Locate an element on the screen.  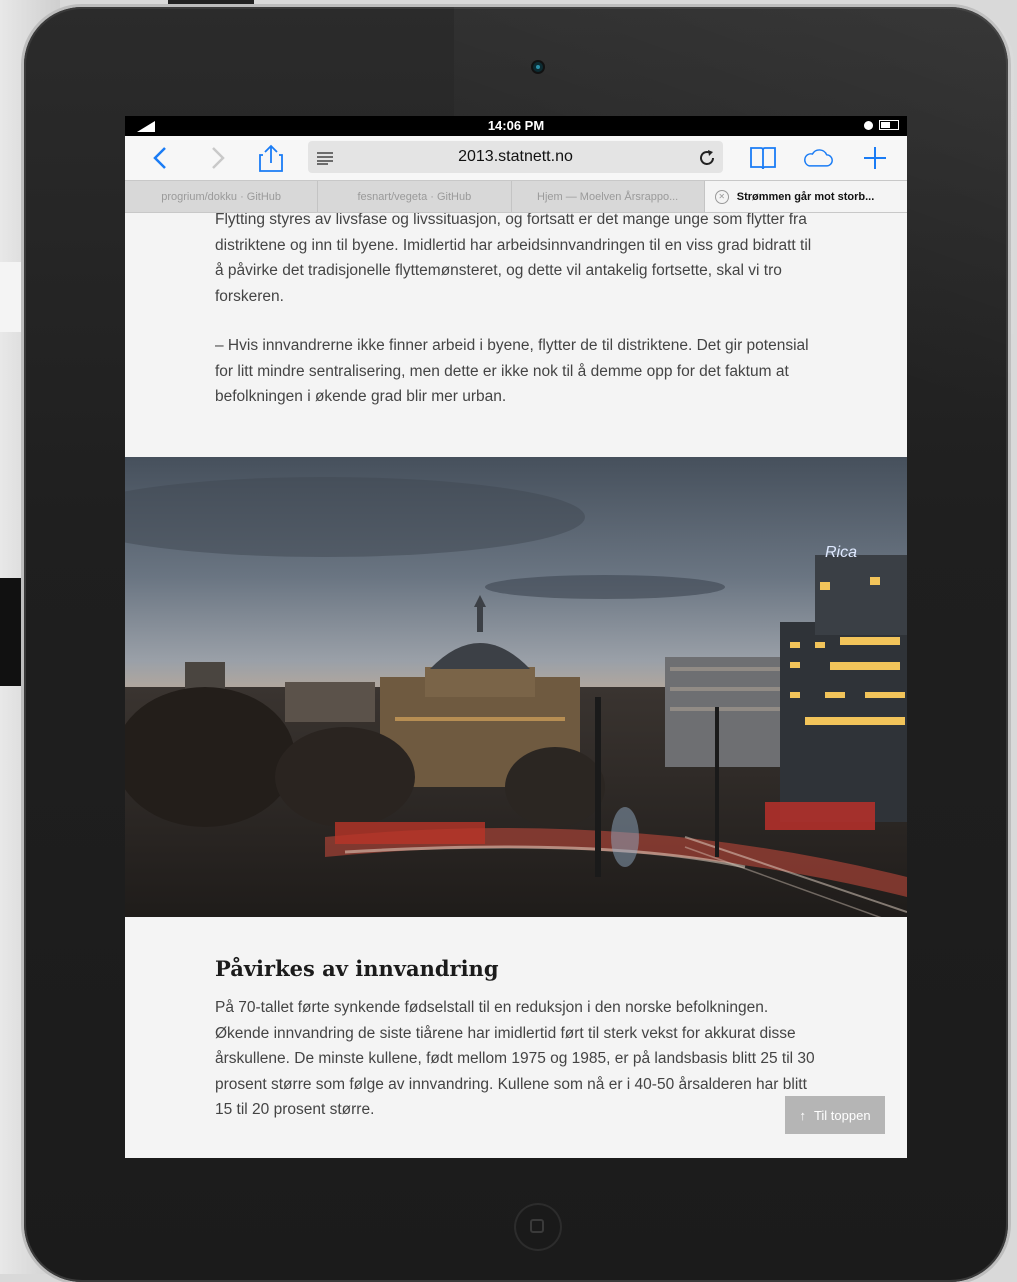
browser-toolbar: 2013.statnett.no is located at coordinates (516, 158).